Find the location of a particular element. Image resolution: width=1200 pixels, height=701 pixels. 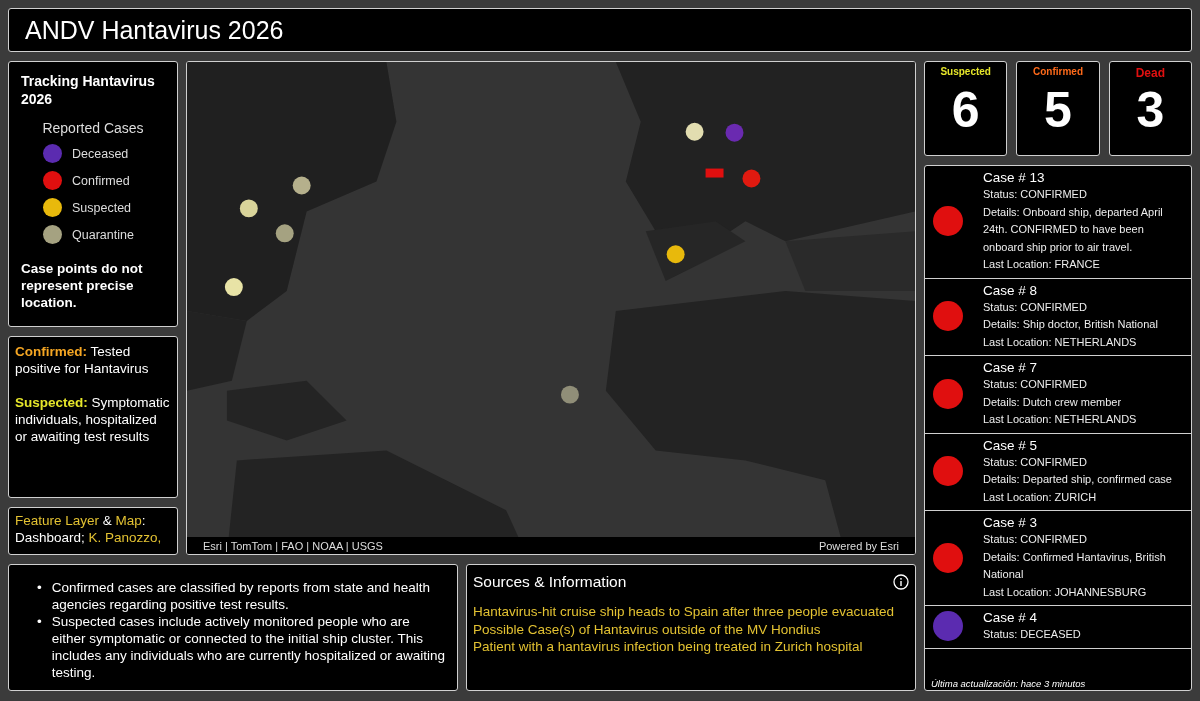

last-update-text: Última actualización: hace 3 minutos is located at coordinates (1008, 683).